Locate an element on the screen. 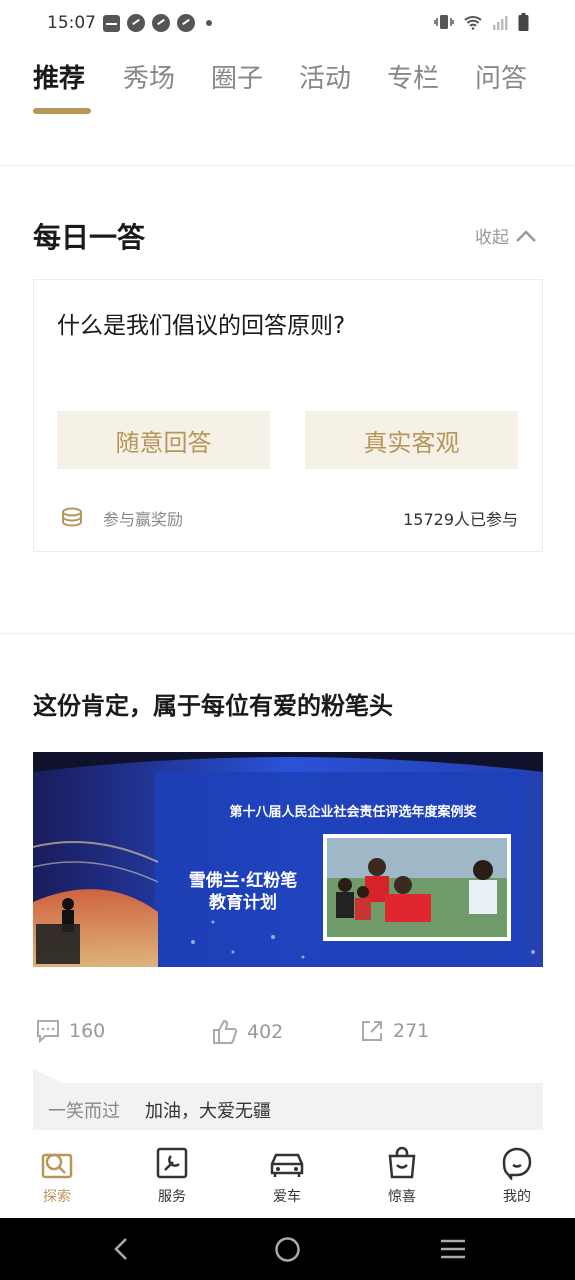 The height and width of the screenshot is (1280, 575). reward-label: 参与赢奖励 is located at coordinates (143, 519).